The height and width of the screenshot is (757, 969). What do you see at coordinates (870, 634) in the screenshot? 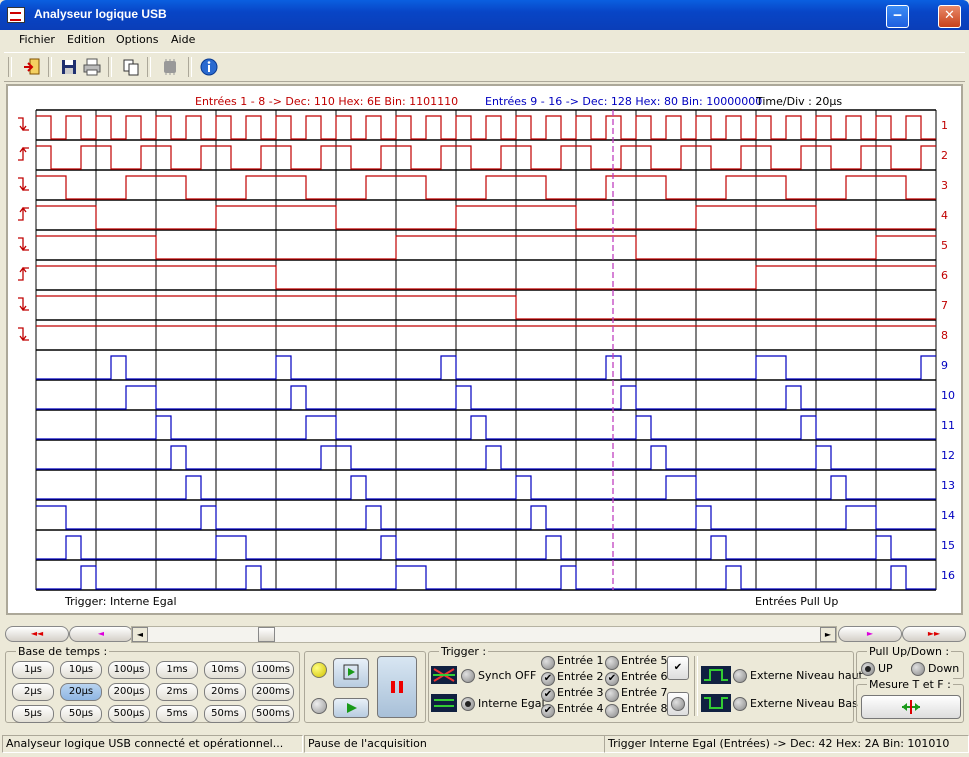
I see `scroll-right-button: ►` at bounding box center [870, 634].